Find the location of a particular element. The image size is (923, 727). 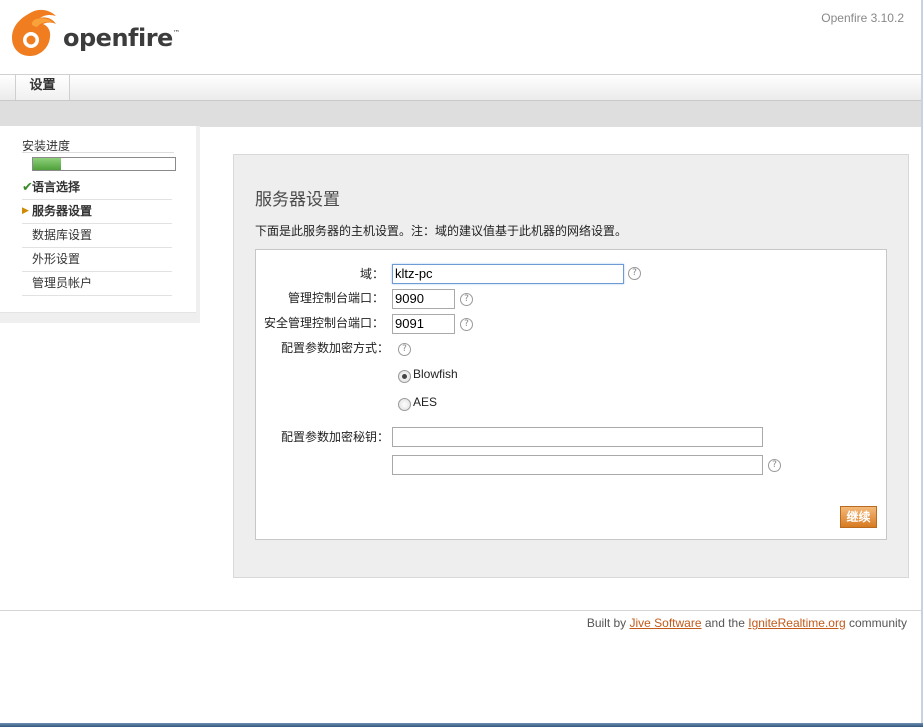

taskbar-edge is located at coordinates (461, 725).